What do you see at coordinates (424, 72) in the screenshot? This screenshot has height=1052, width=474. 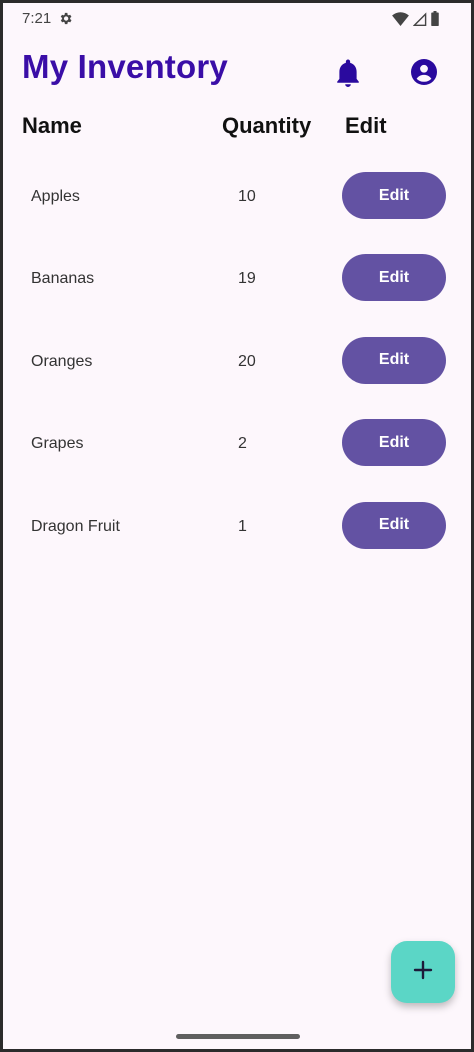 I see `account-icon` at bounding box center [424, 72].